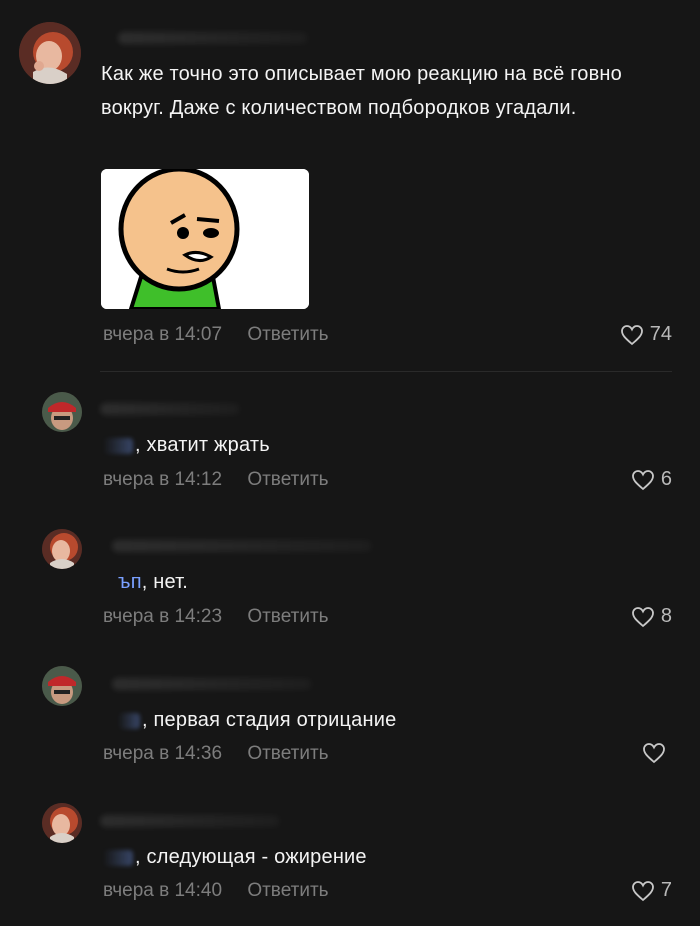 This screenshot has width=700, height=926. Describe the element at coordinates (163, 753) in the screenshot. I see `comment-time: вчера в 14:36` at that location.